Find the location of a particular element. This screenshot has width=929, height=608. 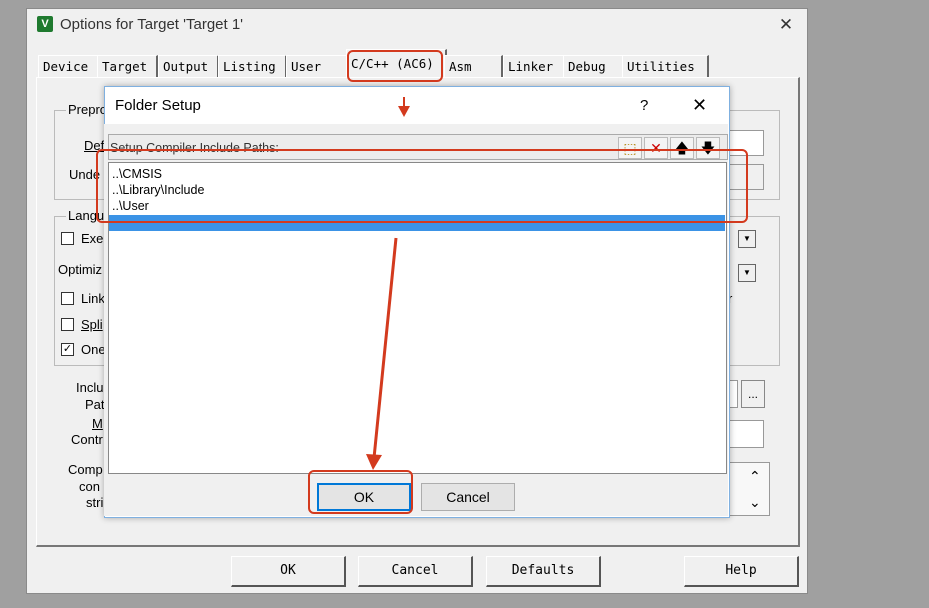

annotation-arrows is located at coordinates (388, 283).